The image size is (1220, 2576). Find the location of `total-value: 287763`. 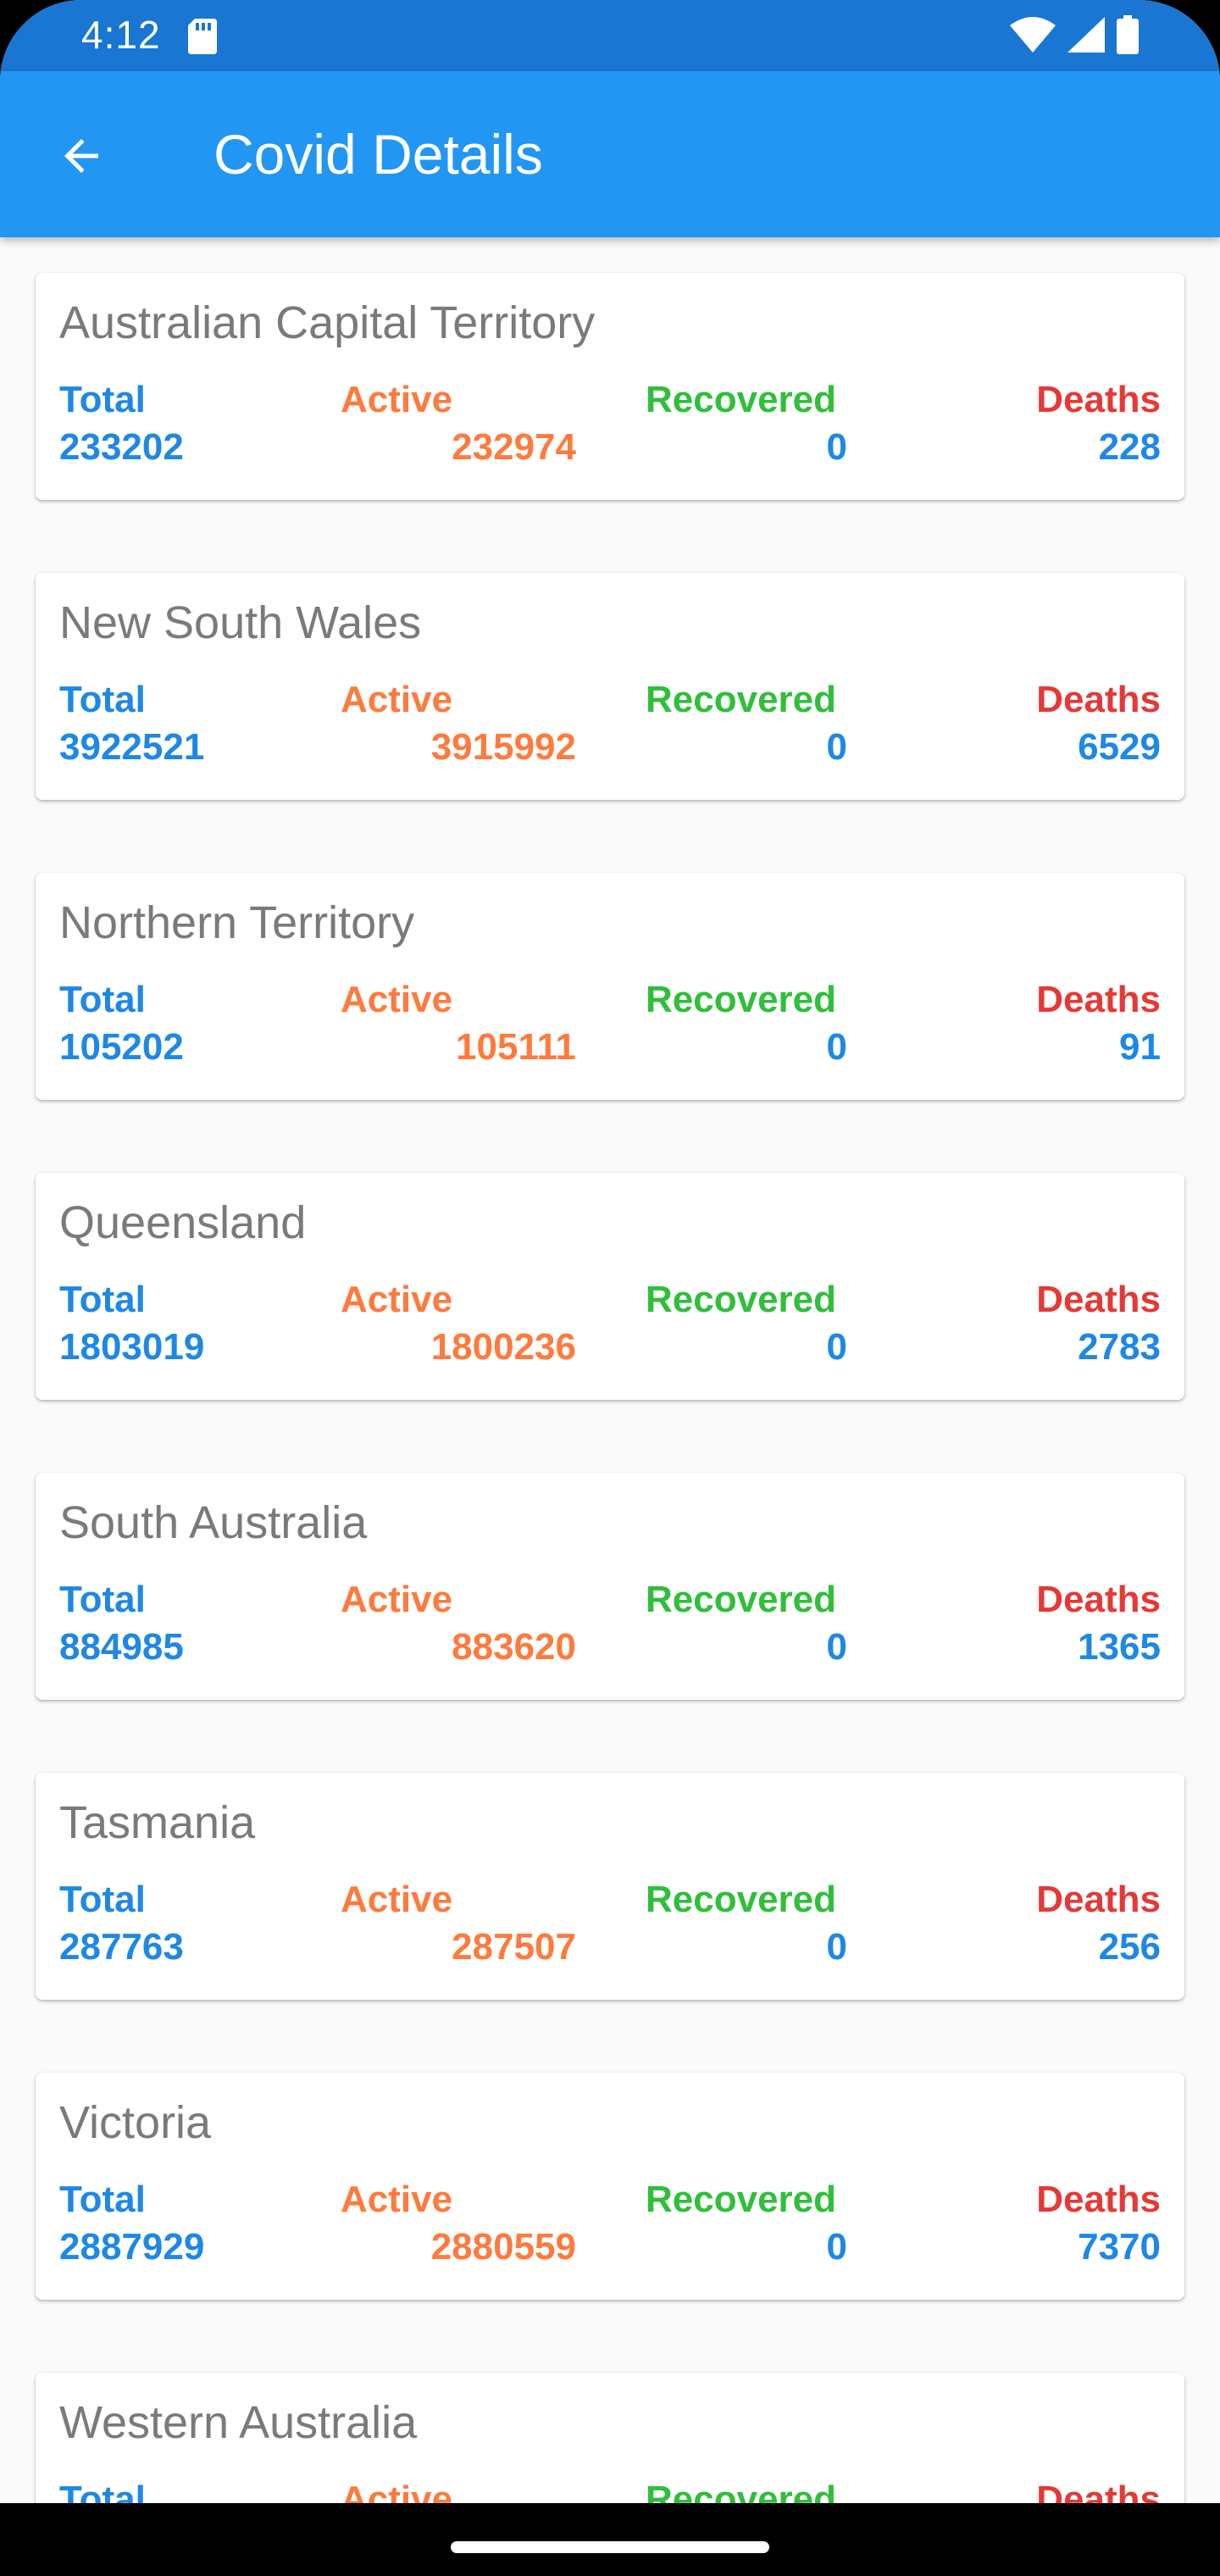

total-value: 287763 is located at coordinates (121, 1947).